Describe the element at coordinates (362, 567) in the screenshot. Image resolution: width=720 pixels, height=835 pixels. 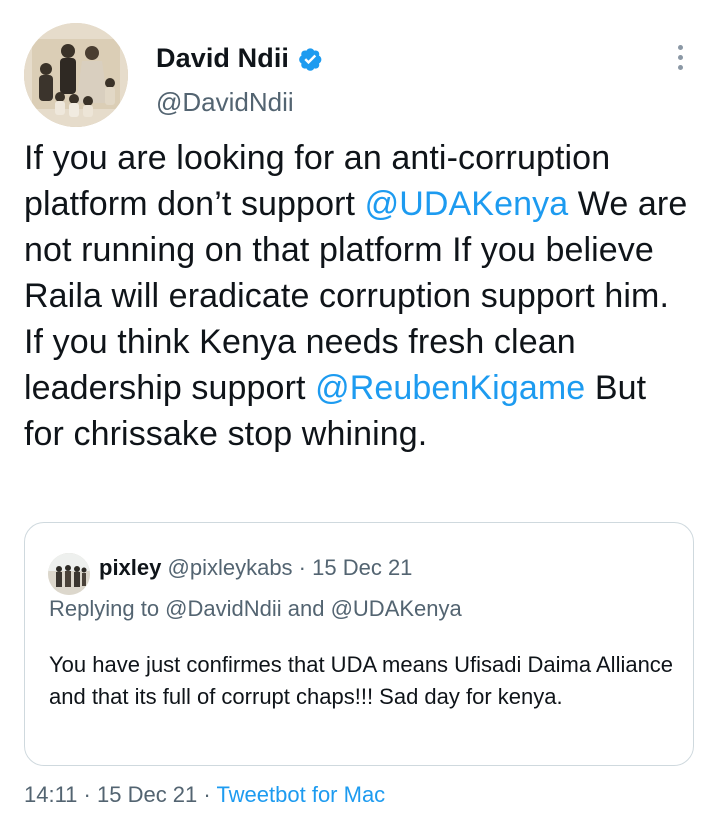
I see `quoted-tweet-date: 15 Dec 21` at that location.